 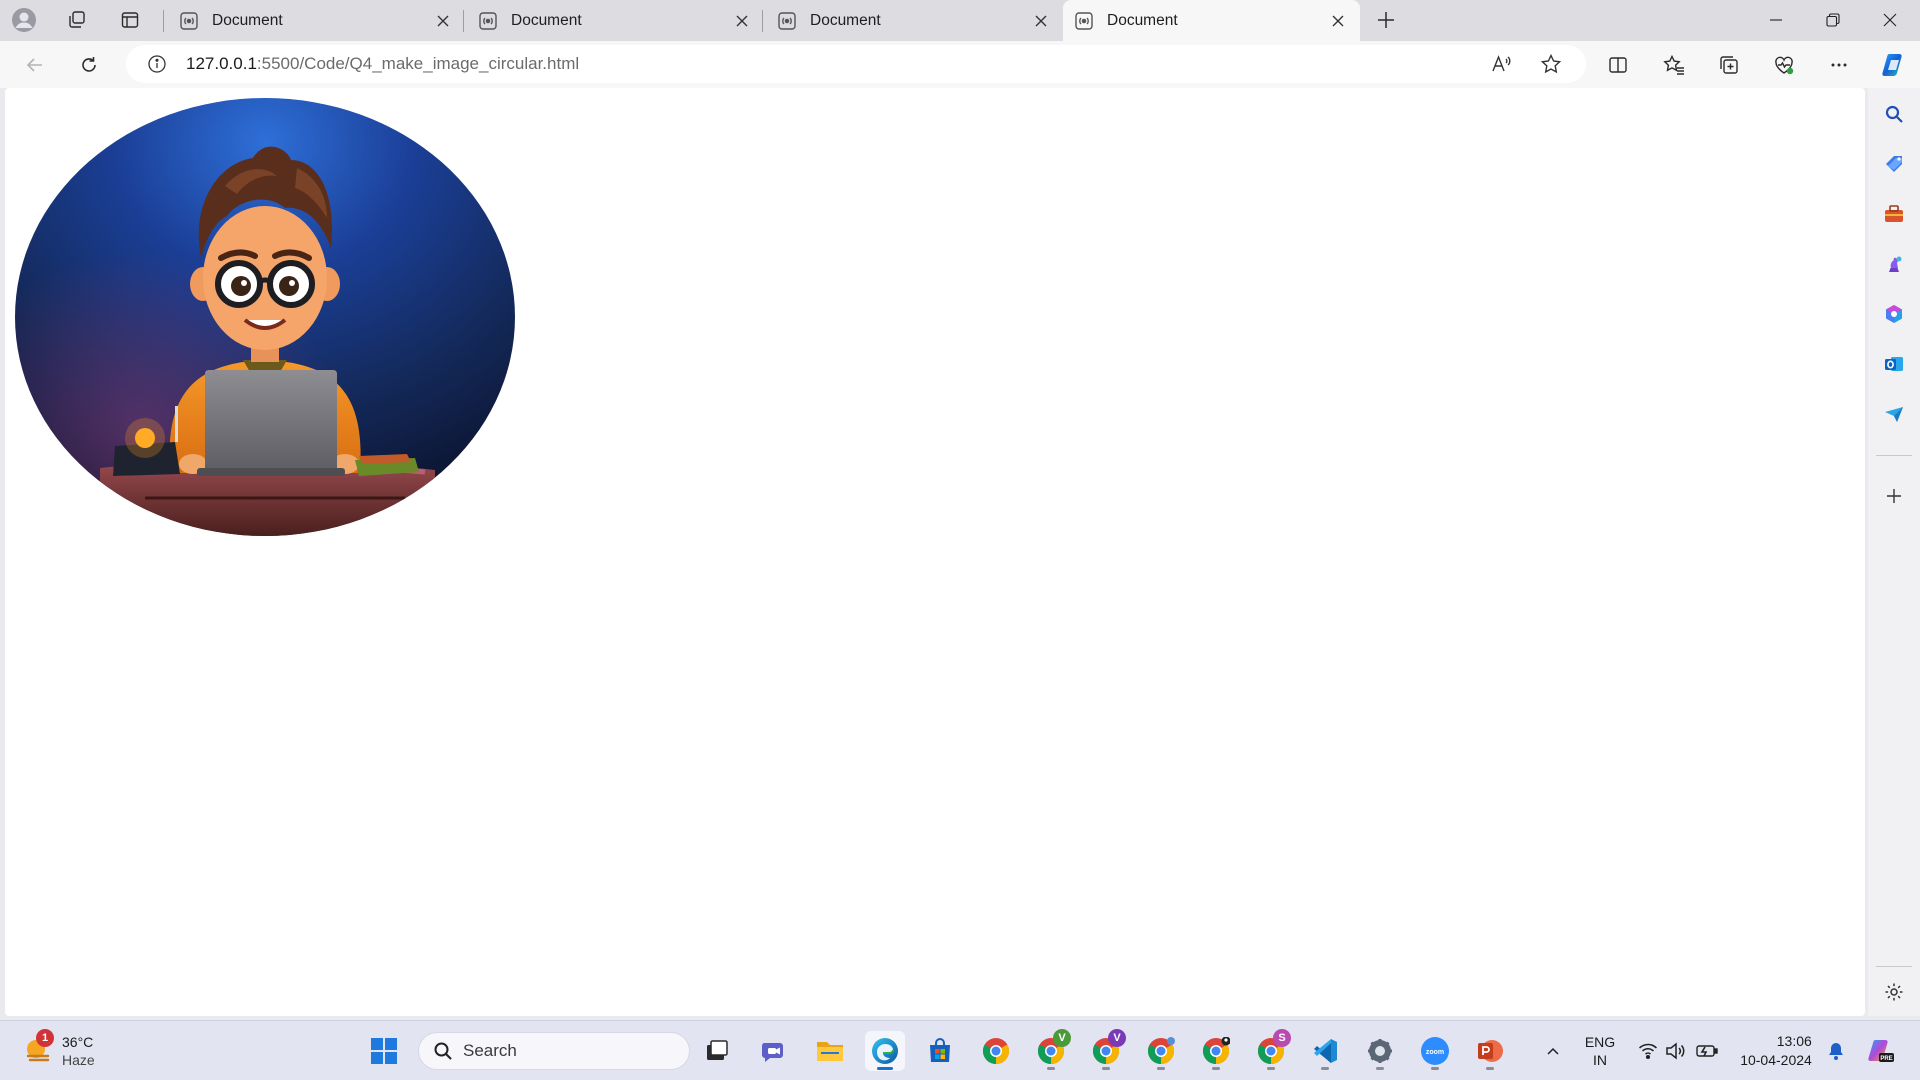 What do you see at coordinates (717, 1051) in the screenshot?
I see `task-view-icon` at bounding box center [717, 1051].